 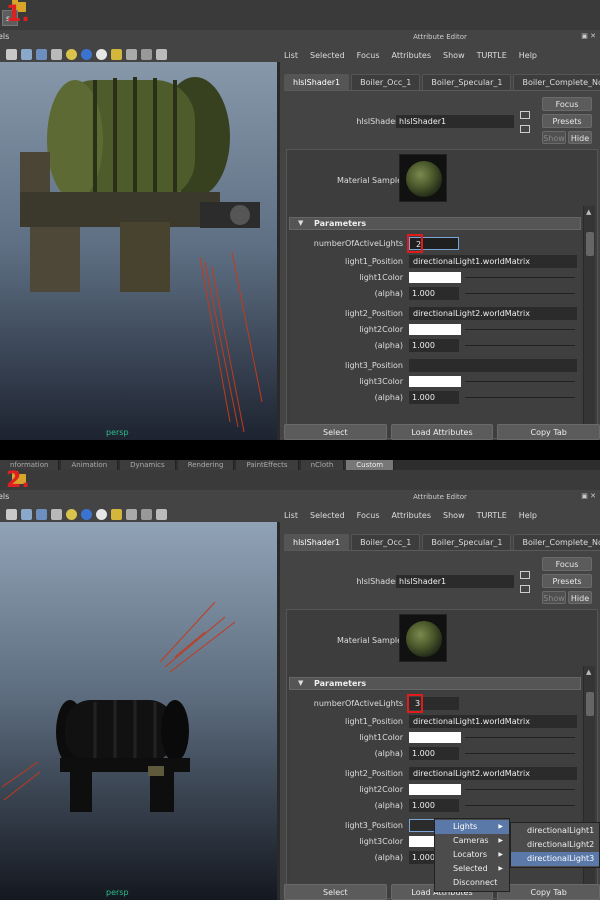 What do you see at coordinates (206, 465) in the screenshot?
I see `shelf-tab: Rendering` at bounding box center [206, 465].